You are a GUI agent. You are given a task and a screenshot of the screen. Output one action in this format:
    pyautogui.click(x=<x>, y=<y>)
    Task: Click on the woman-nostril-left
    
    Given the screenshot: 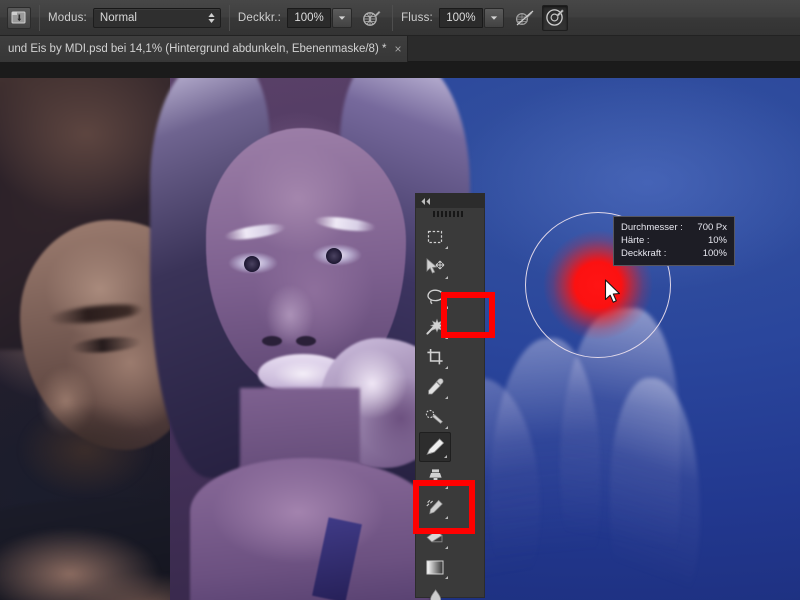 What is the action you would take?
    pyautogui.click(x=272, y=341)
    